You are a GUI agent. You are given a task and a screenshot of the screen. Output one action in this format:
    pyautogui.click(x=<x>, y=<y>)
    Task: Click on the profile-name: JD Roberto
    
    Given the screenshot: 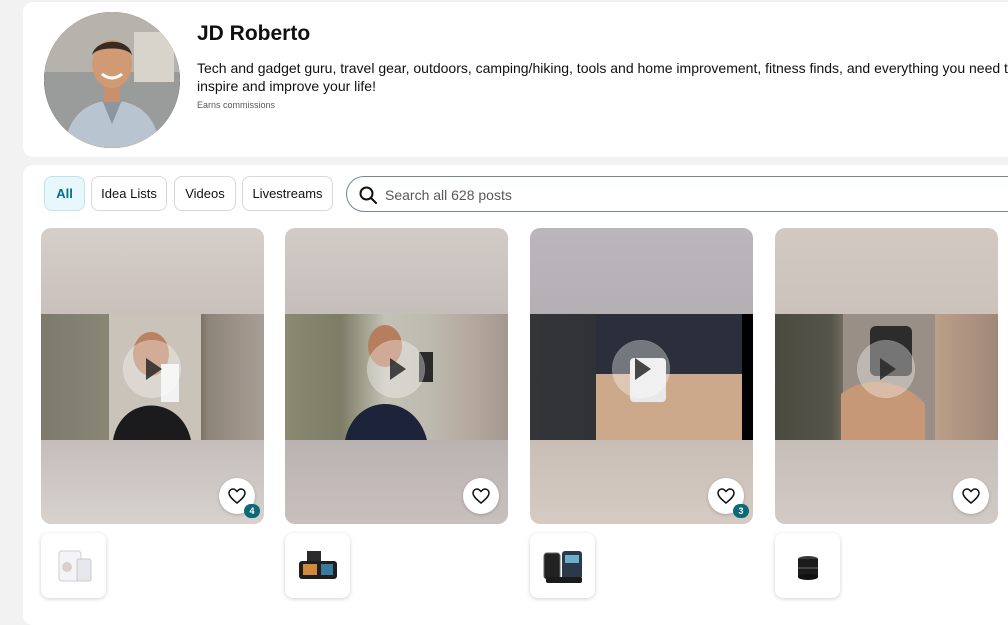 What is the action you would take?
    pyautogui.click(x=254, y=33)
    